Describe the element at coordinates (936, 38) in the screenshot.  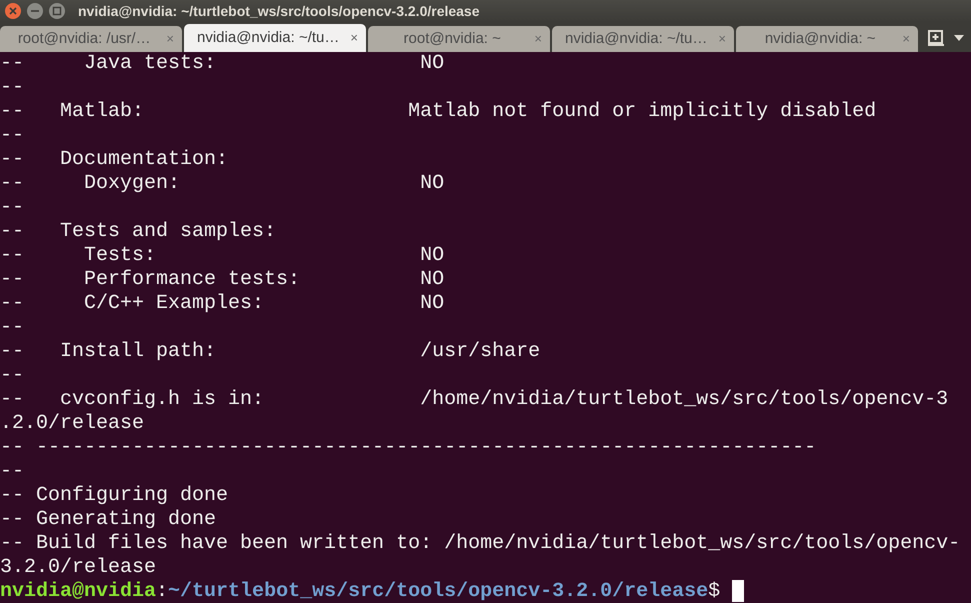
I see `new-tab-icon` at that location.